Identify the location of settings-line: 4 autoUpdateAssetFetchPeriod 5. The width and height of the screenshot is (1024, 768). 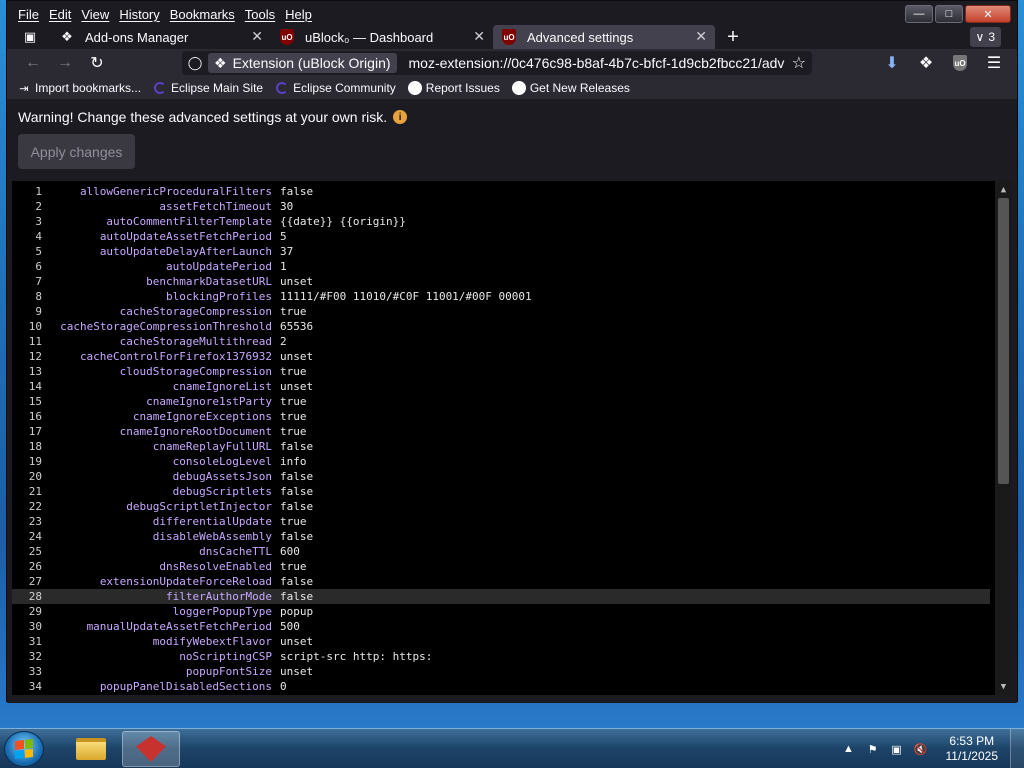
(501, 236).